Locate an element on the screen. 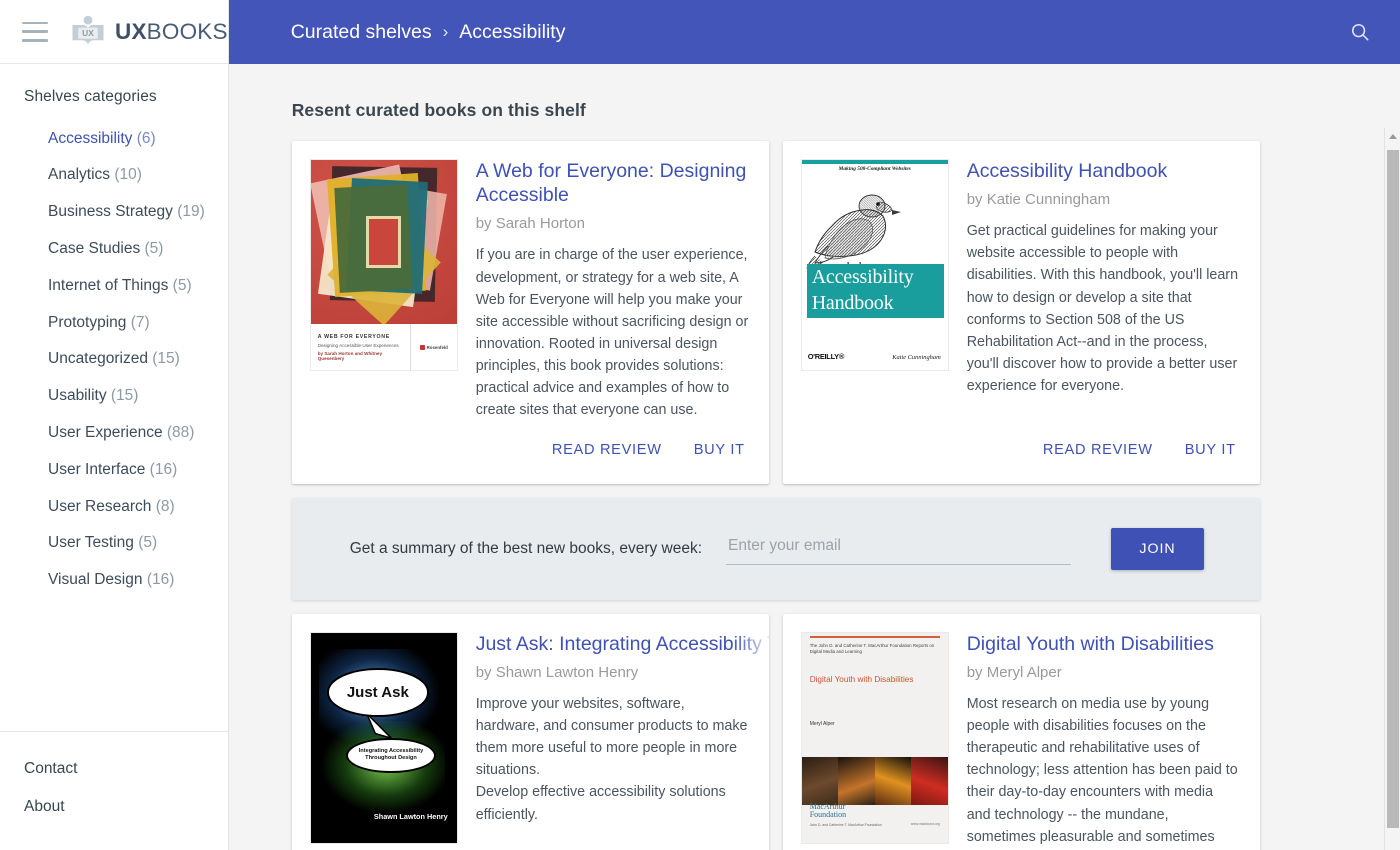 The height and width of the screenshot is (850, 1400). vertical-scrollbar is located at coordinates (1392, 489).